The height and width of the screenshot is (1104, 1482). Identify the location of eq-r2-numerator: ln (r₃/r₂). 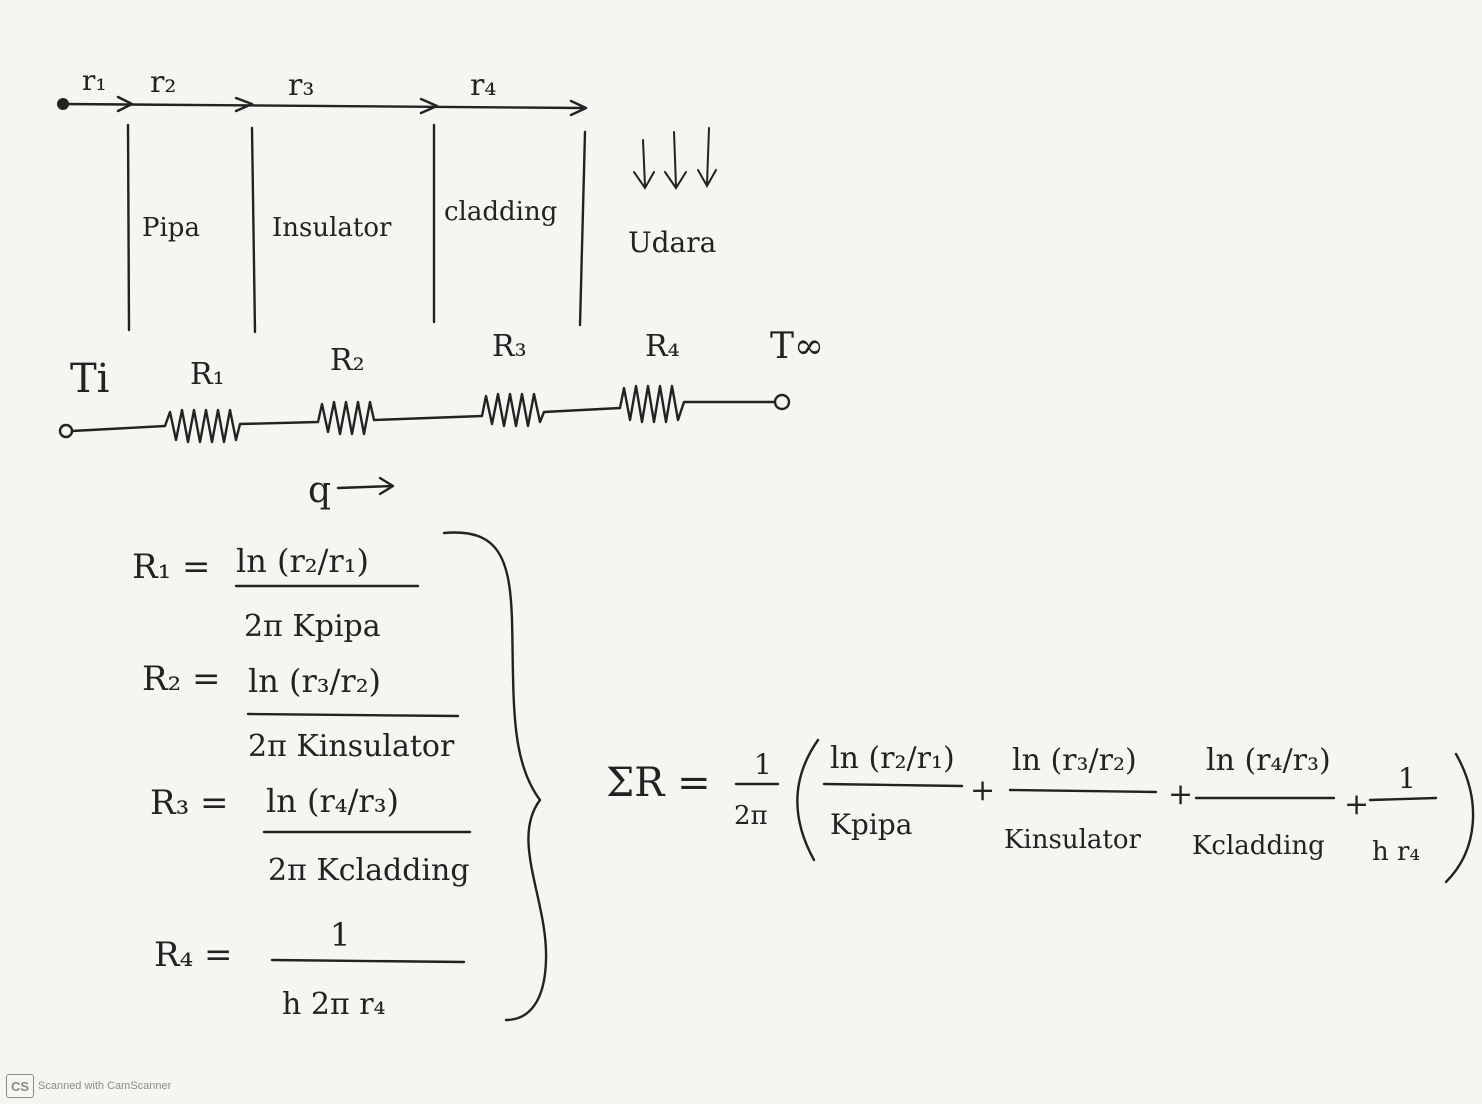
(314, 681).